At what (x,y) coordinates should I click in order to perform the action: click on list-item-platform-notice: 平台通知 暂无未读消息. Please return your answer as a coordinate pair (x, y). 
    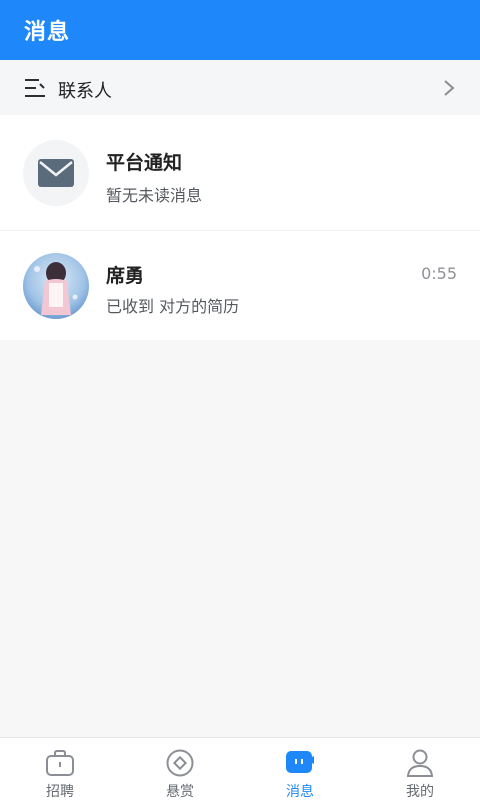
    Looking at the image, I should click on (240, 172).